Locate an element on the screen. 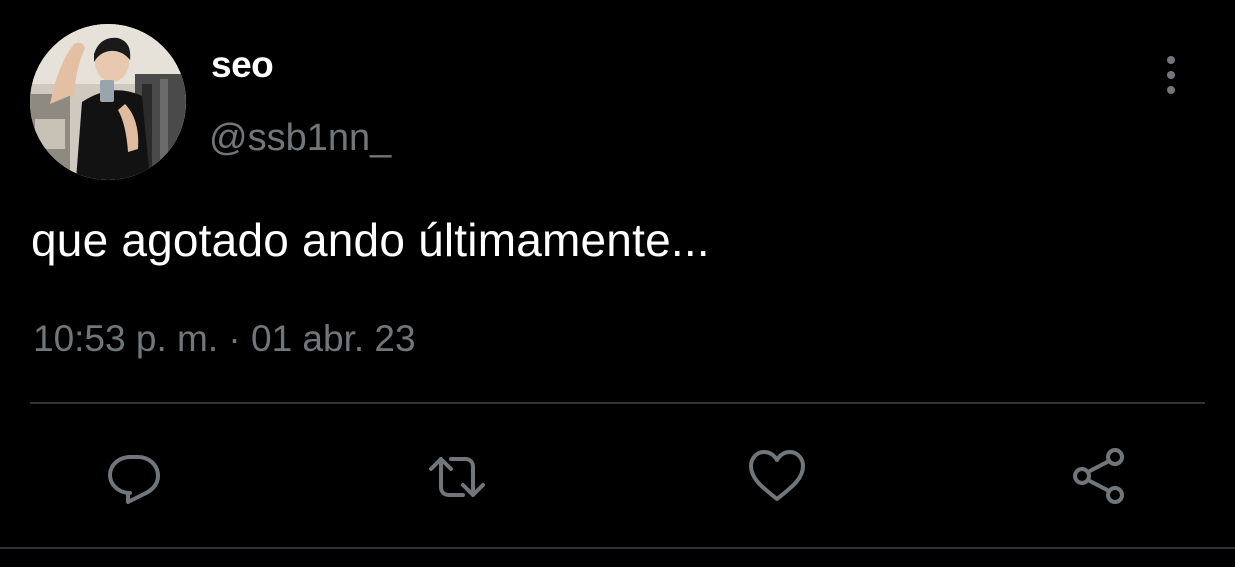 This screenshot has height=567, width=1235. retweet-icon is located at coordinates (457, 477).